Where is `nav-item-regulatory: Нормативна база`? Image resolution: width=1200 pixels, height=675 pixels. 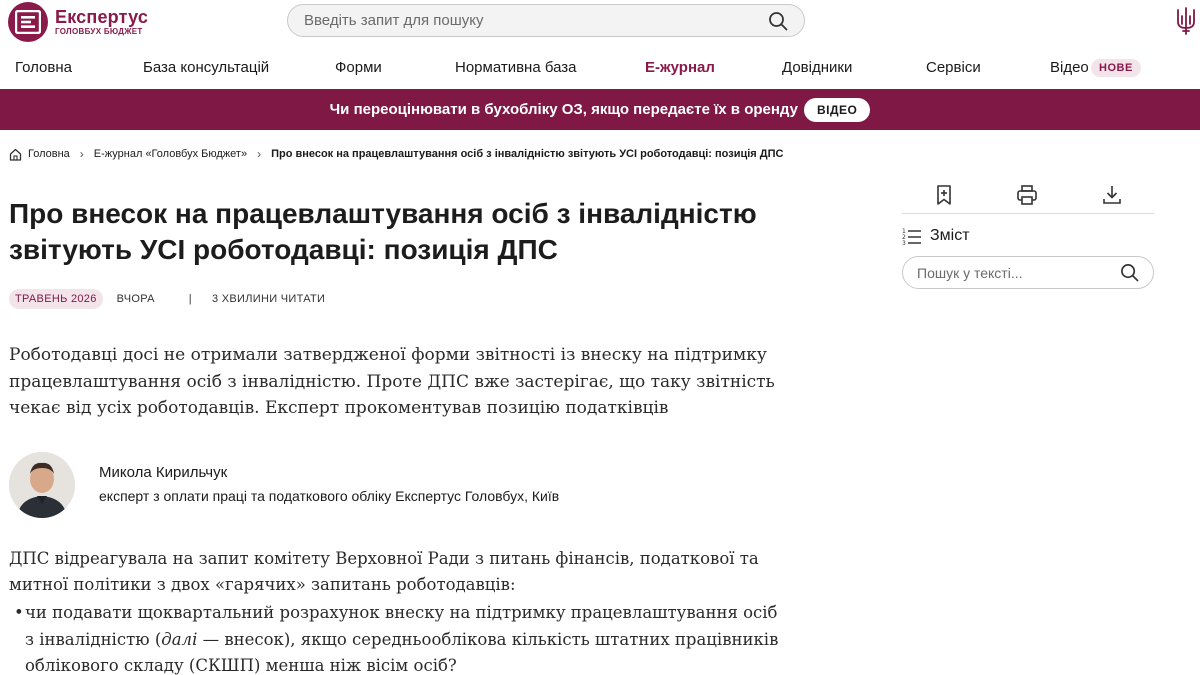
nav-item-regulatory: Нормативна база is located at coordinates (516, 67).